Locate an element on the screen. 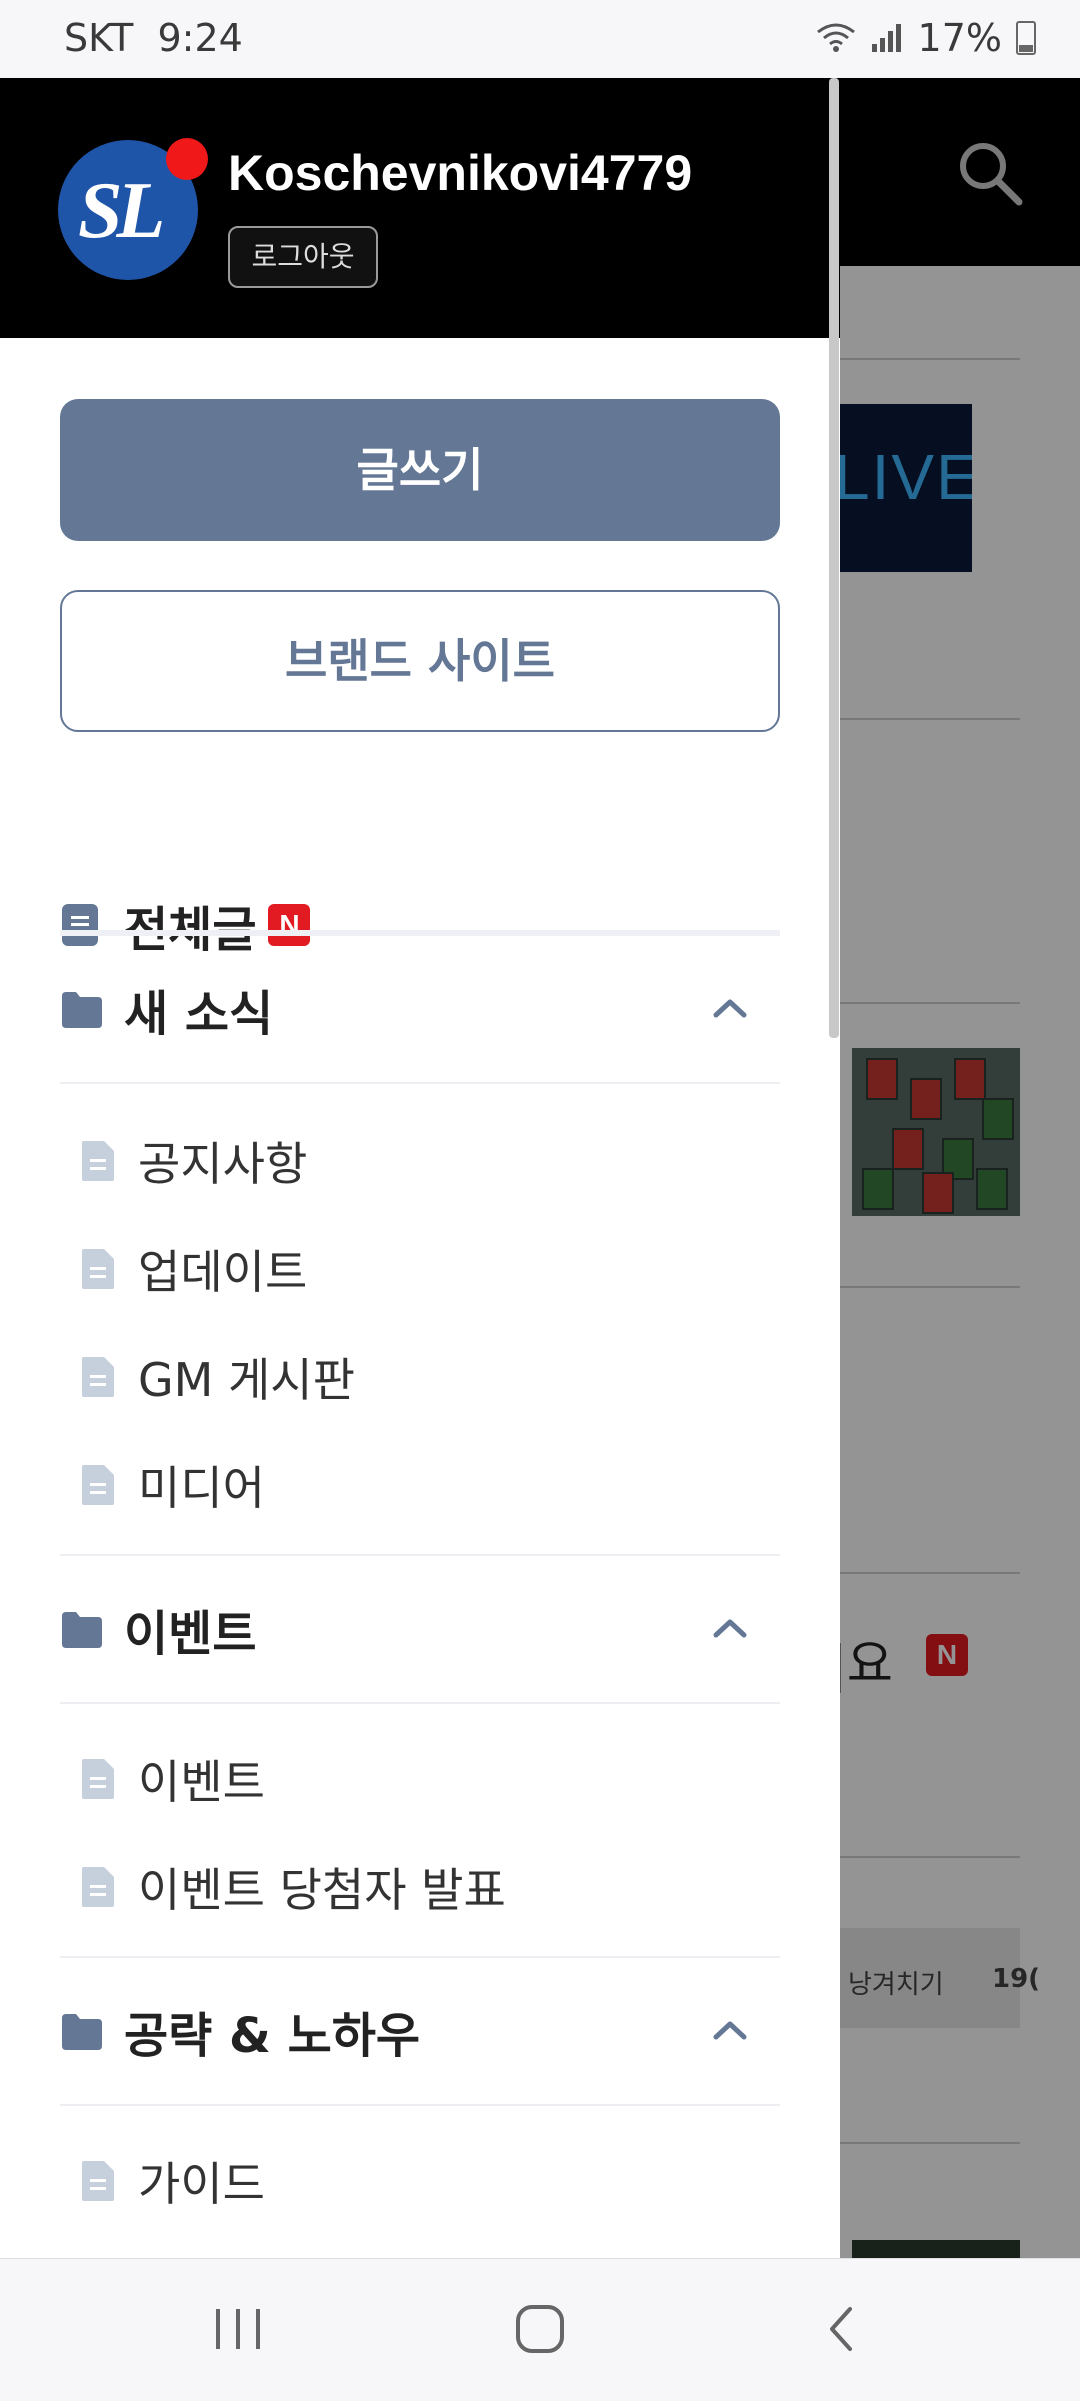 This screenshot has height=2401, width=1080. recent-apps-icon is located at coordinates (238, 2329).